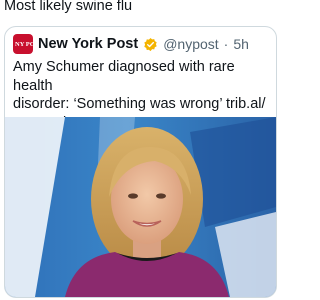 The image size is (320, 300). Describe the element at coordinates (150, 44) in the screenshot. I see `verified-badge-icon` at that location.